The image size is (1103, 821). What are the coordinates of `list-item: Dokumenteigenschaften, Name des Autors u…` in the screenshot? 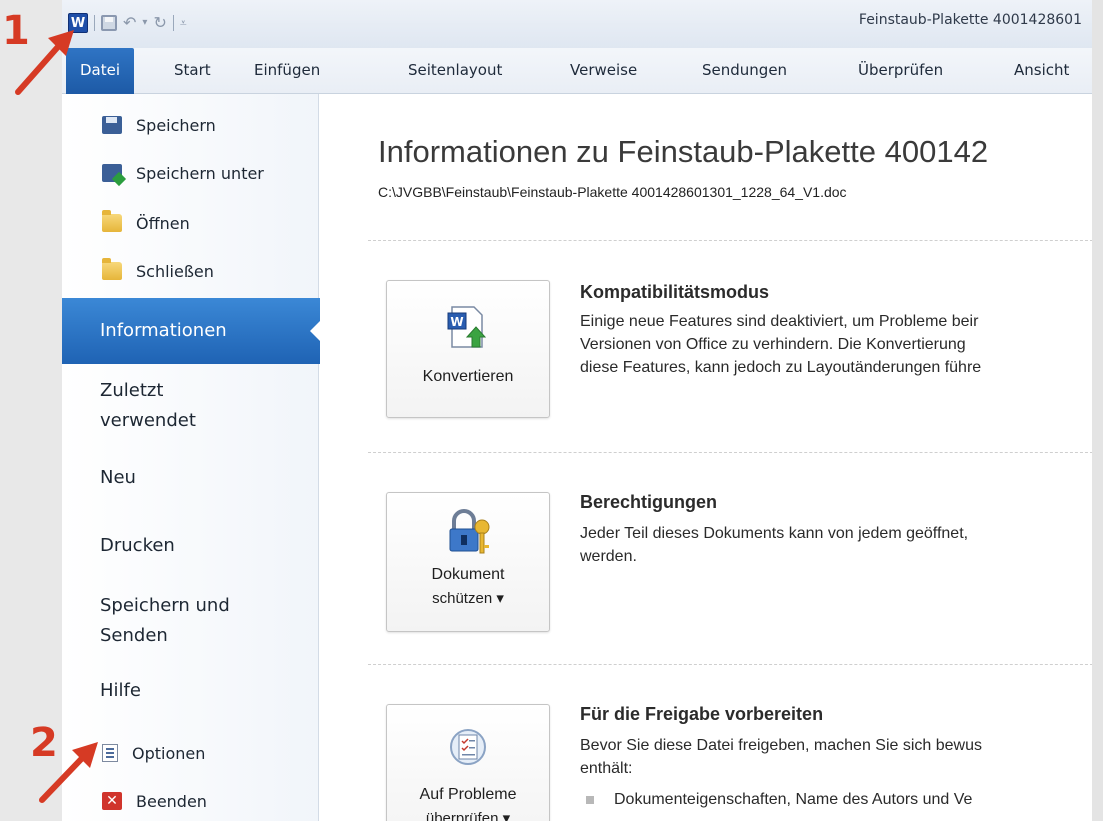 It's located at (836, 799).